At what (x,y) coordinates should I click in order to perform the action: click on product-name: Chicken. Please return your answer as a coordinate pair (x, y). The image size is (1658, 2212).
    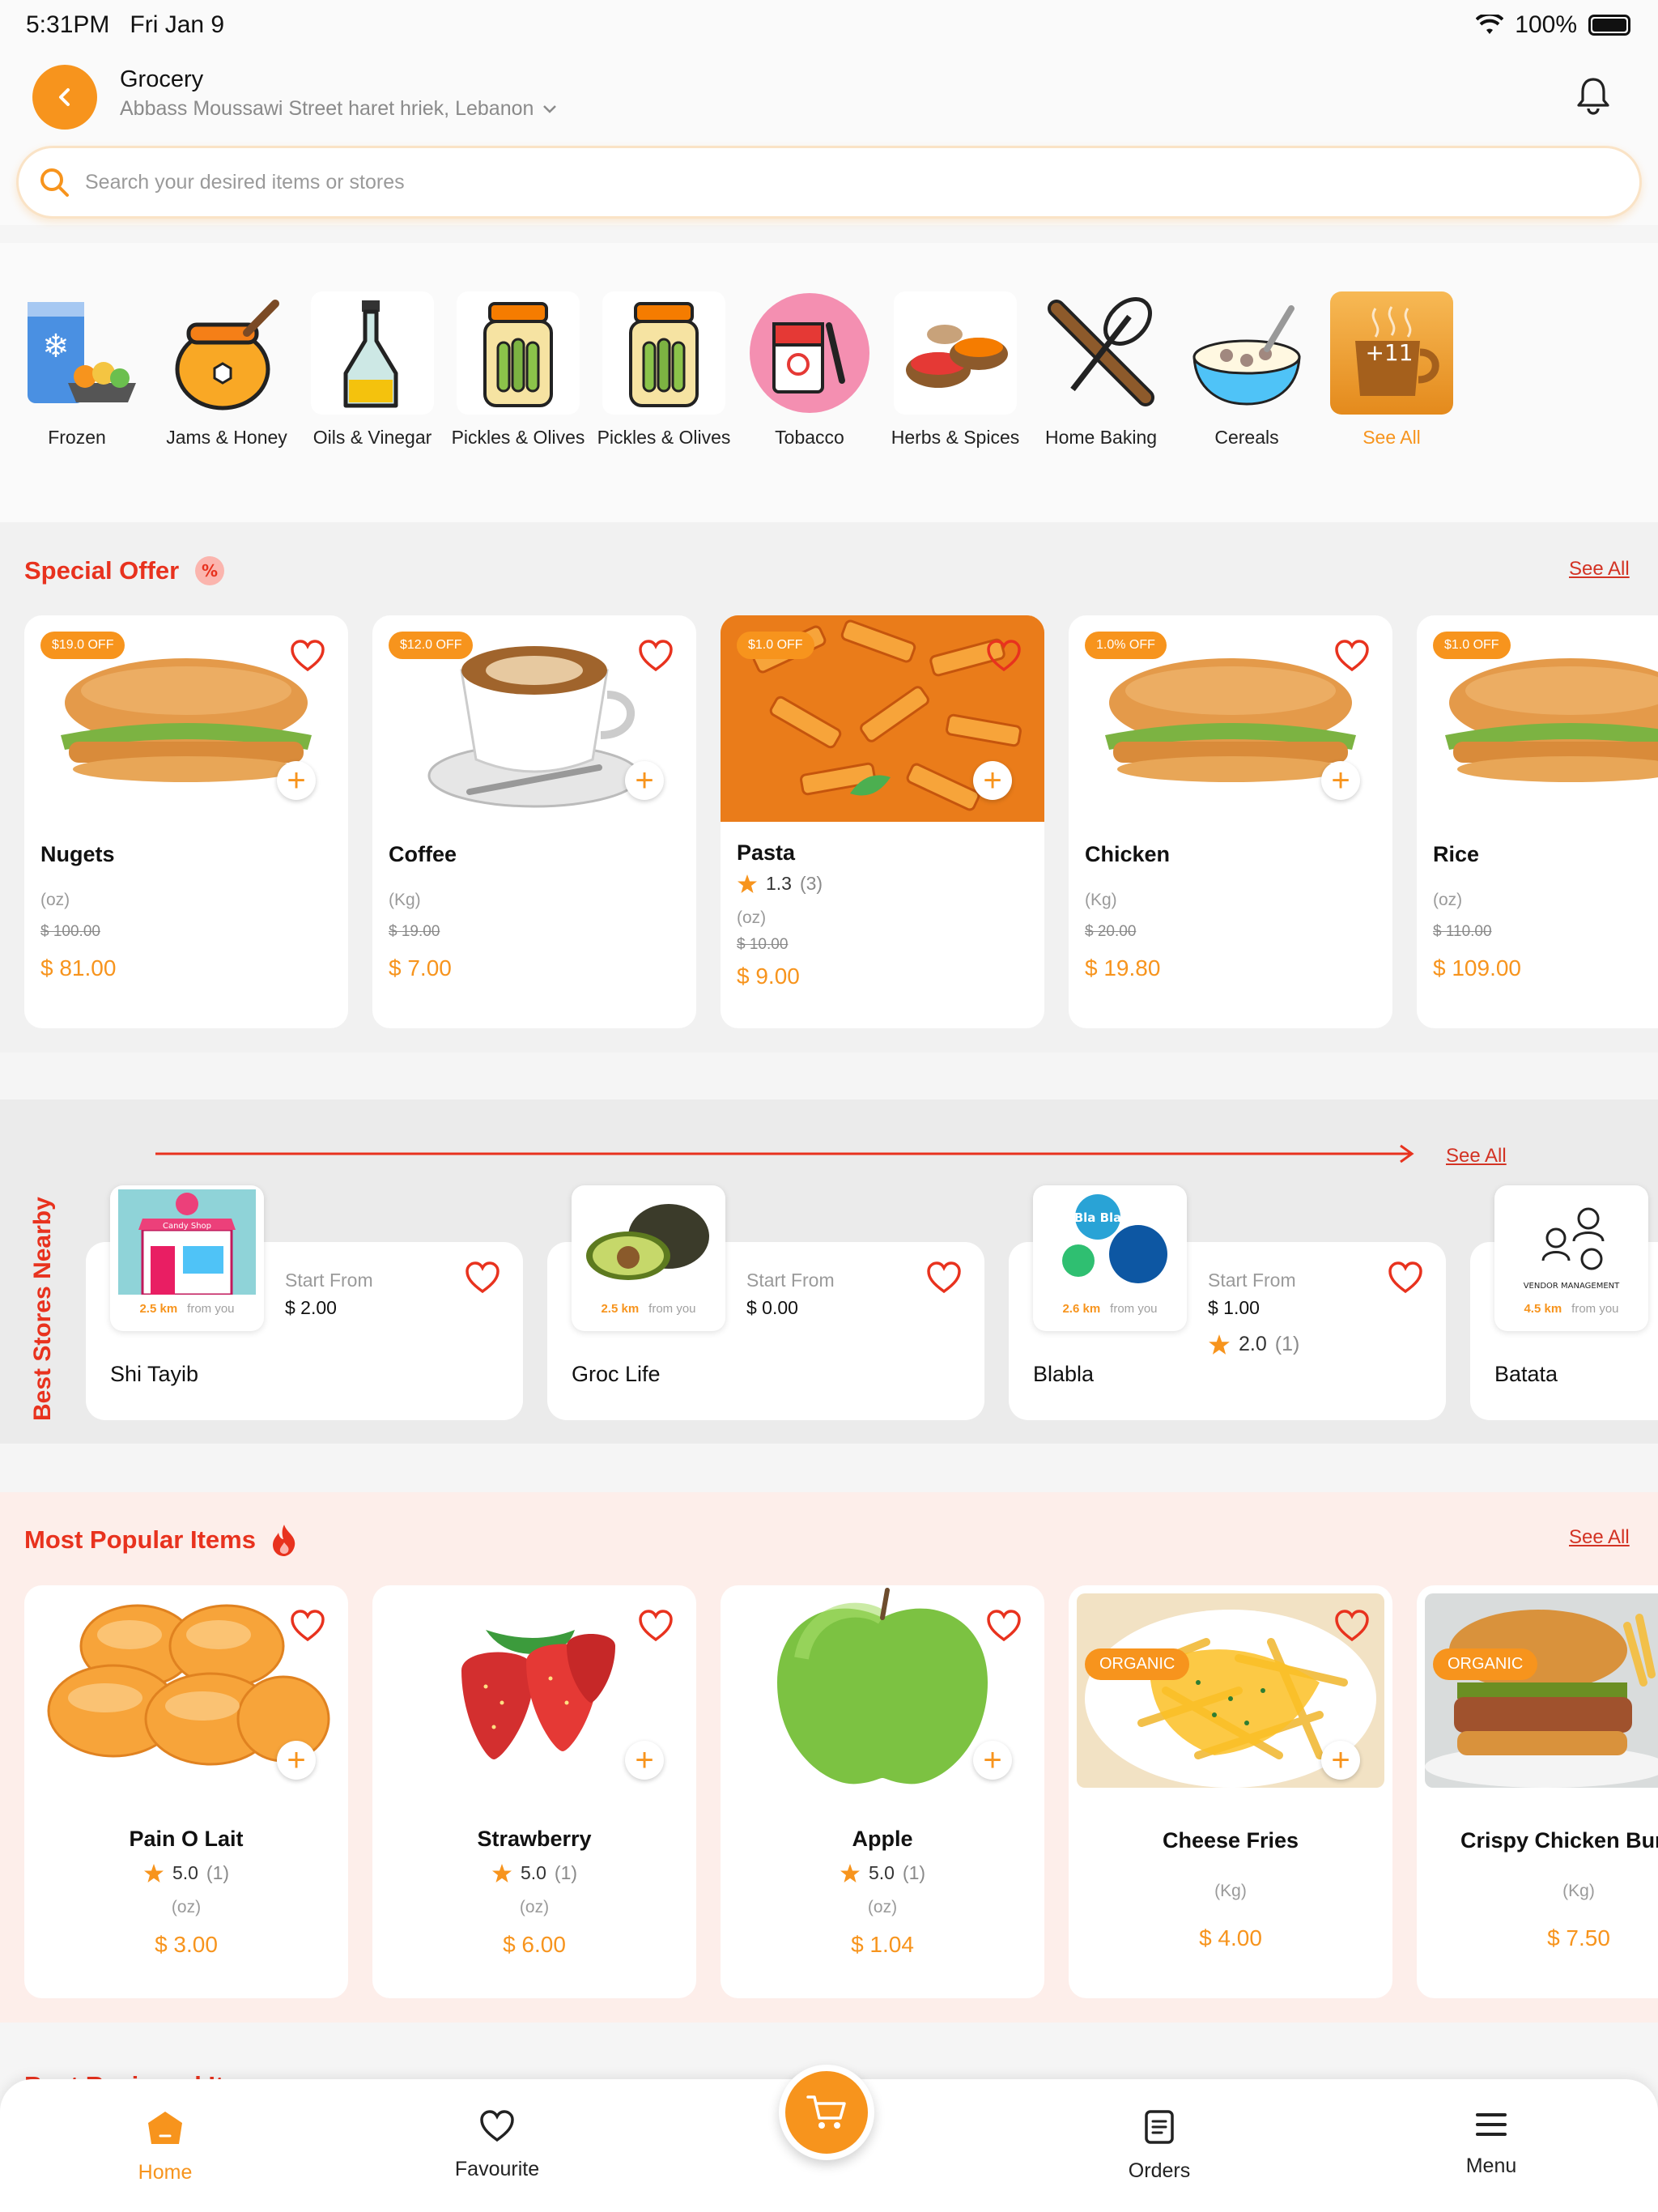
    Looking at the image, I should click on (1128, 854).